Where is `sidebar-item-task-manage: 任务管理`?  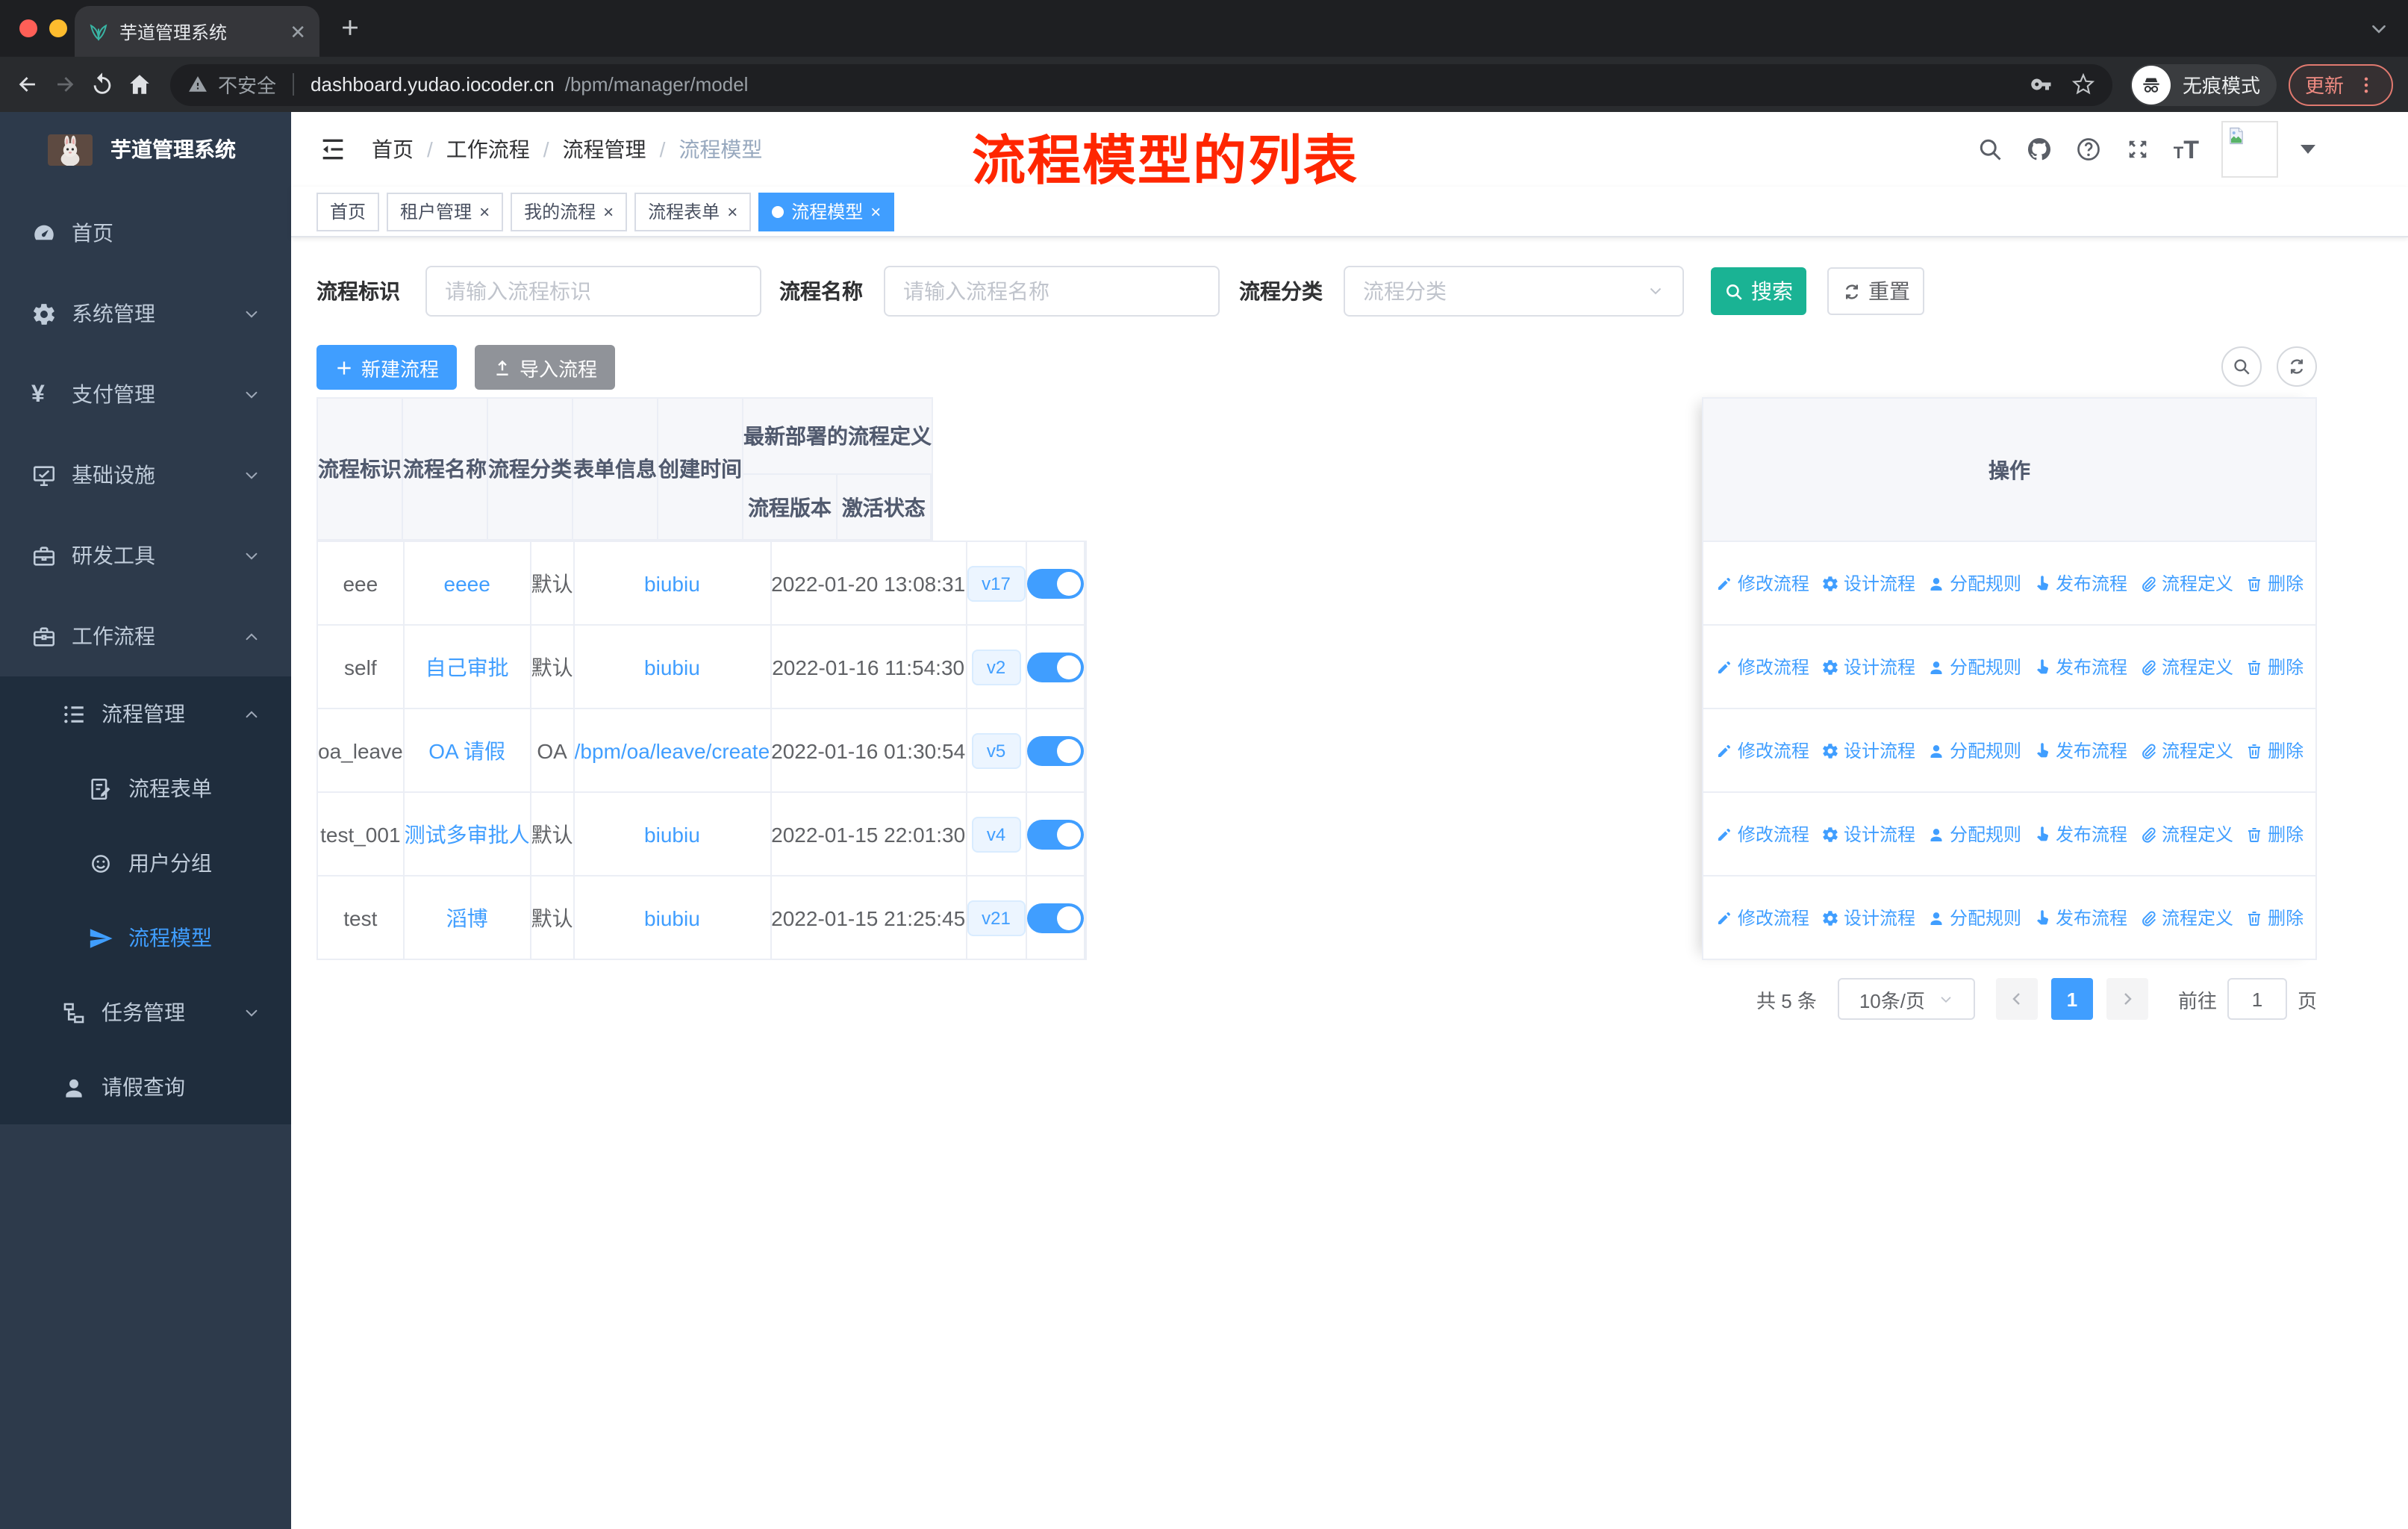 sidebar-item-task-manage: 任务管理 is located at coordinates (145, 1013).